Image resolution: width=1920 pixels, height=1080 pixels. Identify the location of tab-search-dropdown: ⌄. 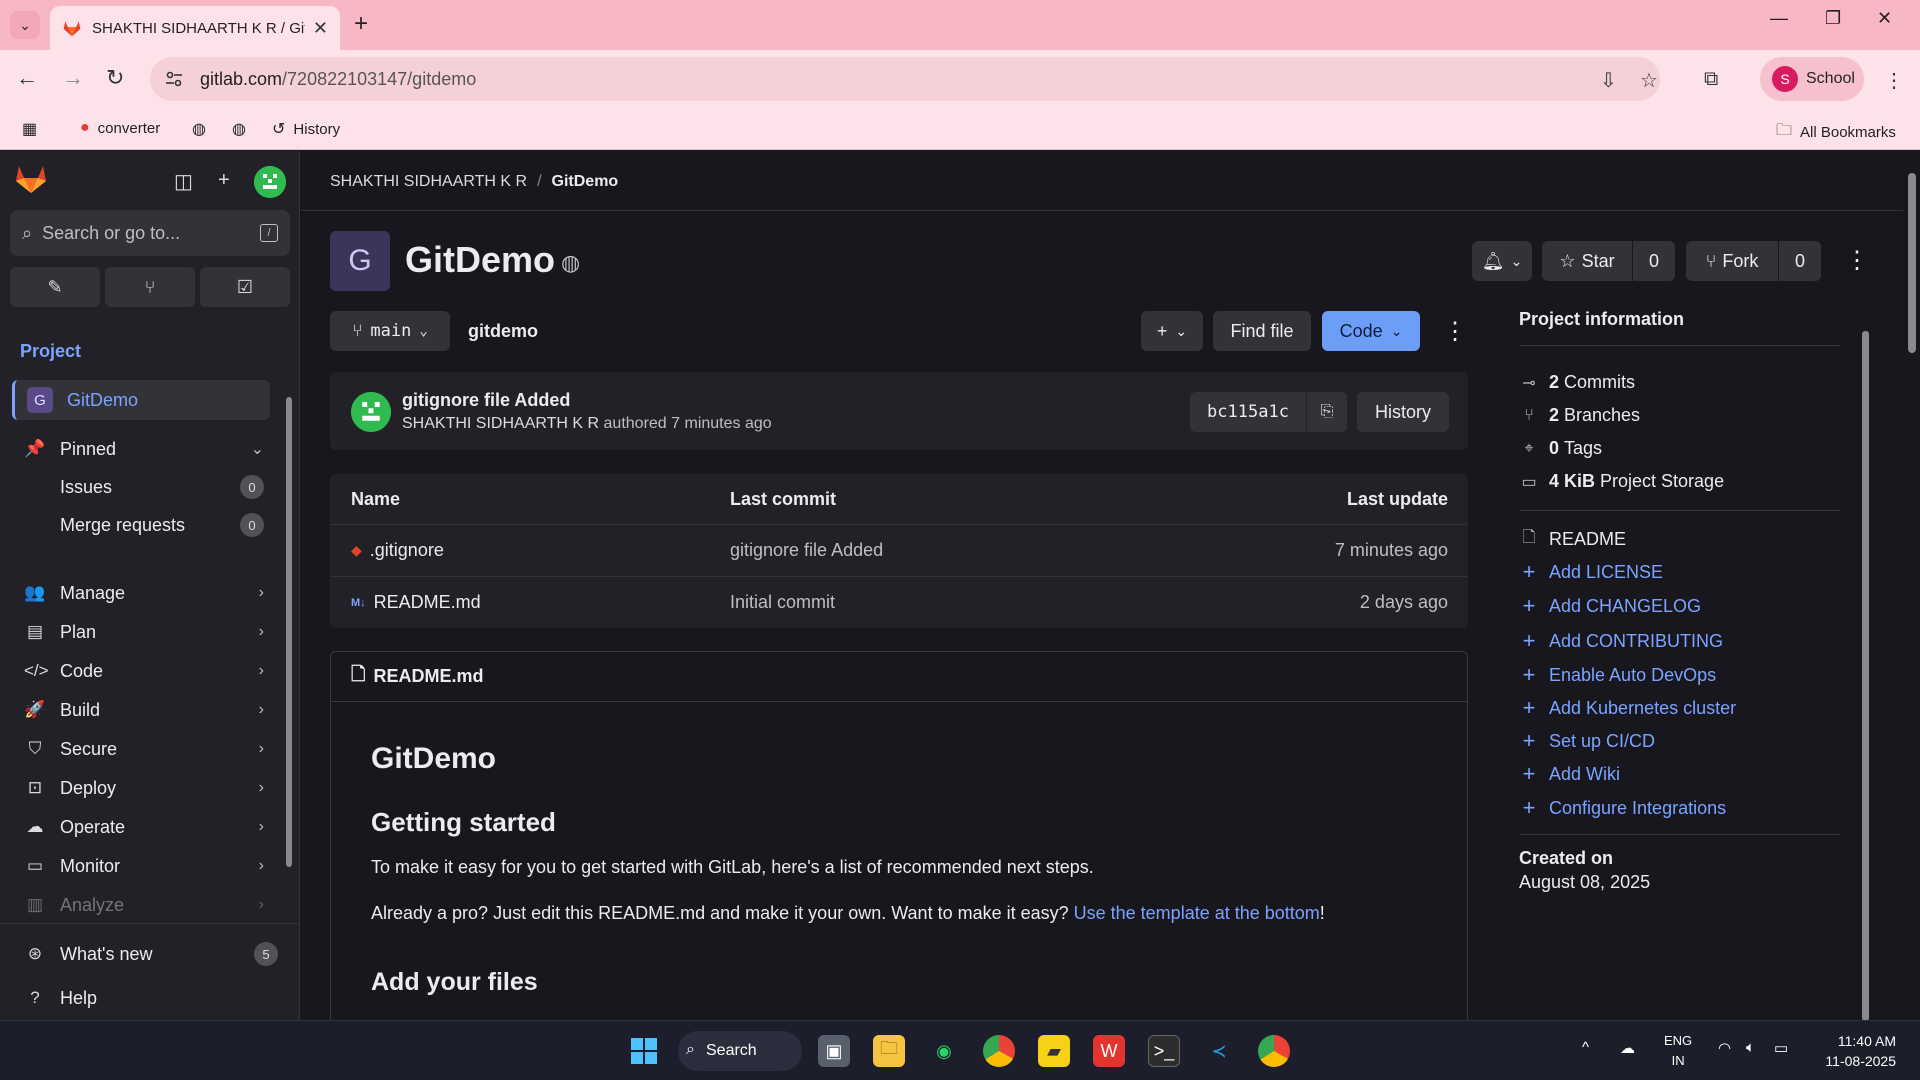
(25, 25).